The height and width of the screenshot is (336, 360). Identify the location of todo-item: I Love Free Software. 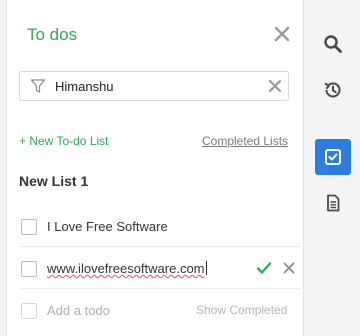
(160, 226).